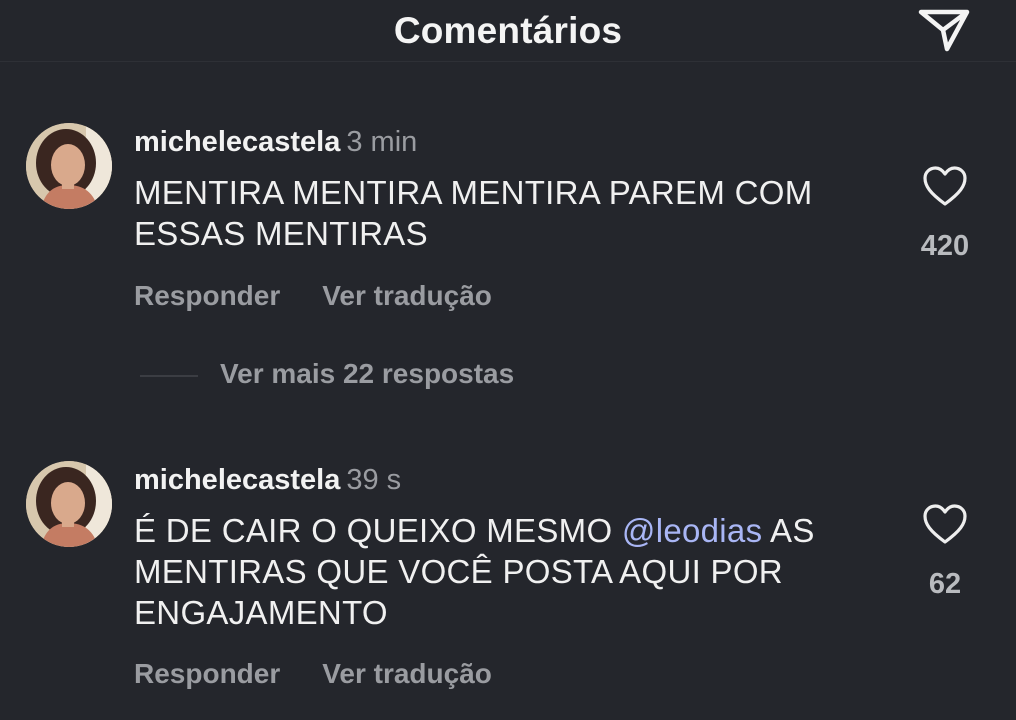 This screenshot has height=720, width=1016. I want to click on comment-meta: michelecastela 39 s, so click(267, 480).